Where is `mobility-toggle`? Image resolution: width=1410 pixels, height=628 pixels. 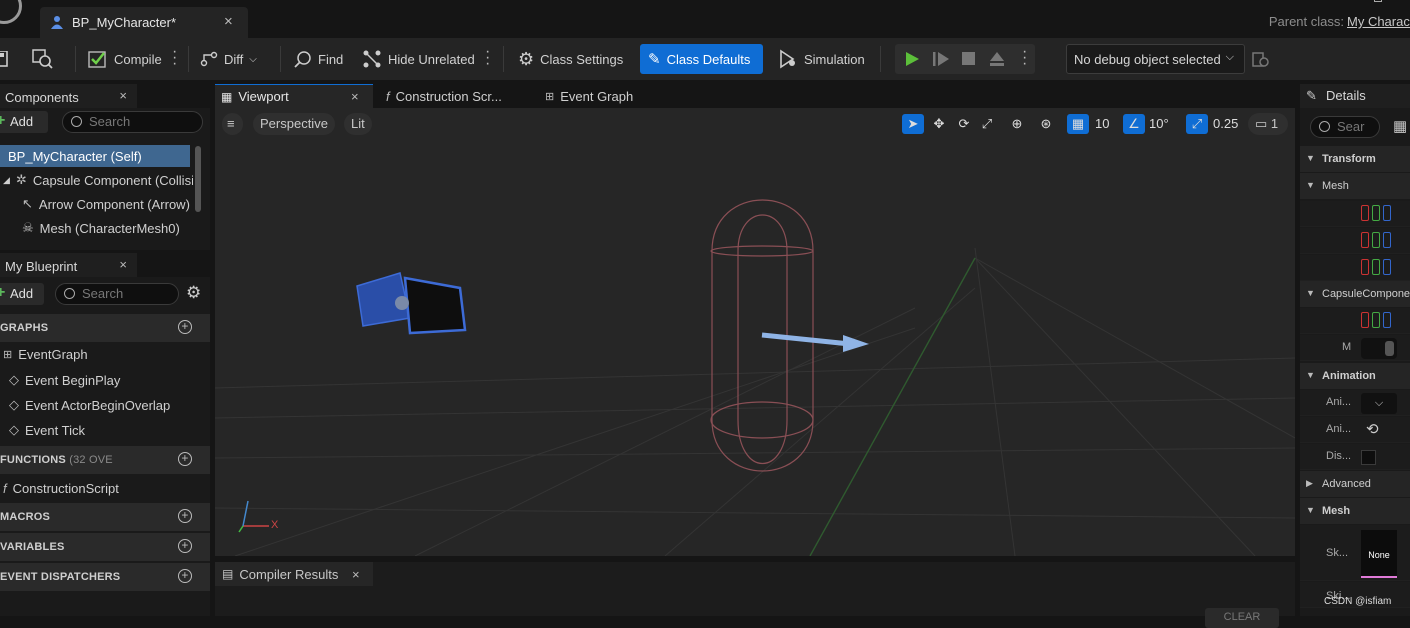 mobility-toggle is located at coordinates (1379, 348).